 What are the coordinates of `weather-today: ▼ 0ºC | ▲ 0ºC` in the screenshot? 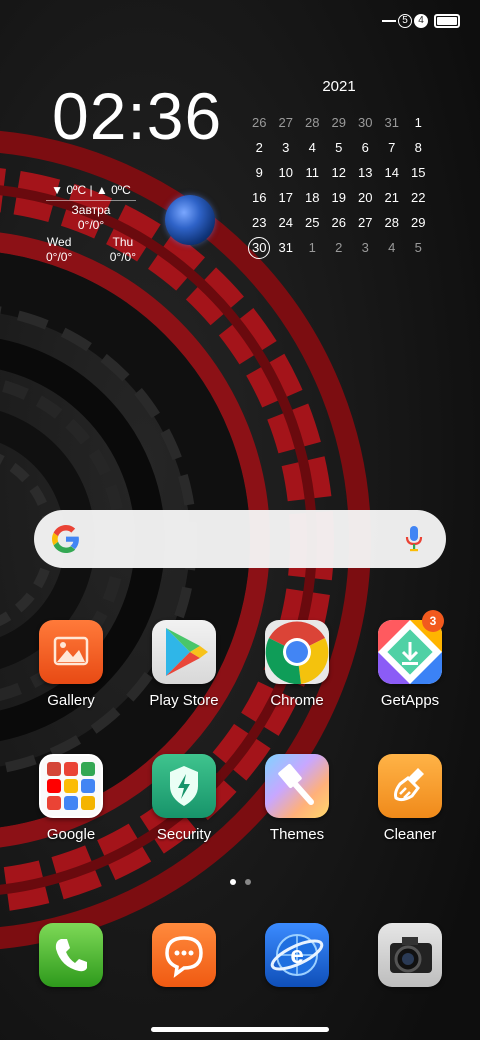 It's located at (91, 192).